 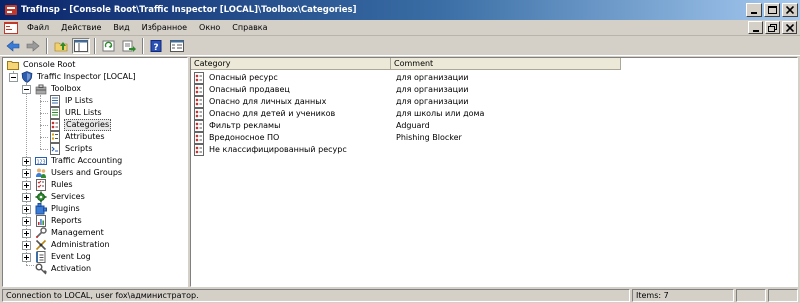 I want to click on tree-node-event-log: Event Log, so click(x=63, y=257).